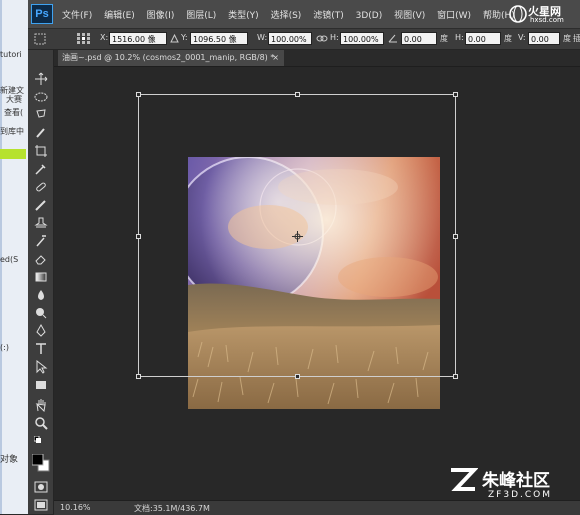 The height and width of the screenshot is (515, 580). Describe the element at coordinates (547, 20) in the screenshot. I see `hxsd-sub: hxsd.com` at that location.